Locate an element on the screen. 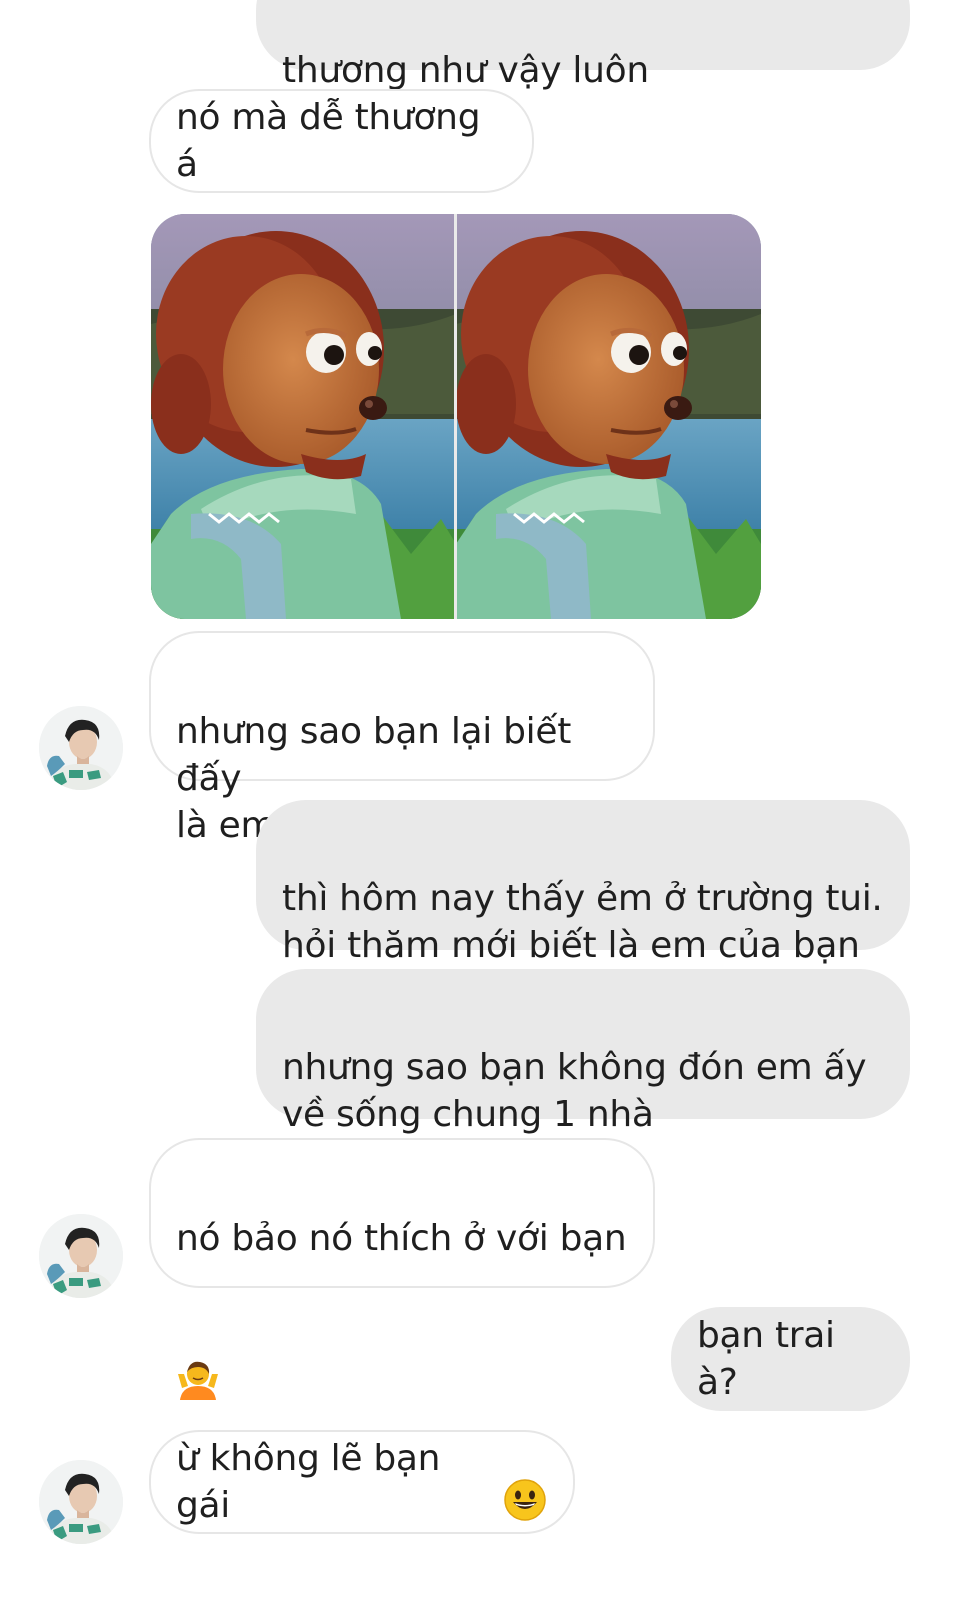 This screenshot has height=1606, width=960. message-bubble-outgoing: thương như vậy luôn is located at coordinates (583, 87).